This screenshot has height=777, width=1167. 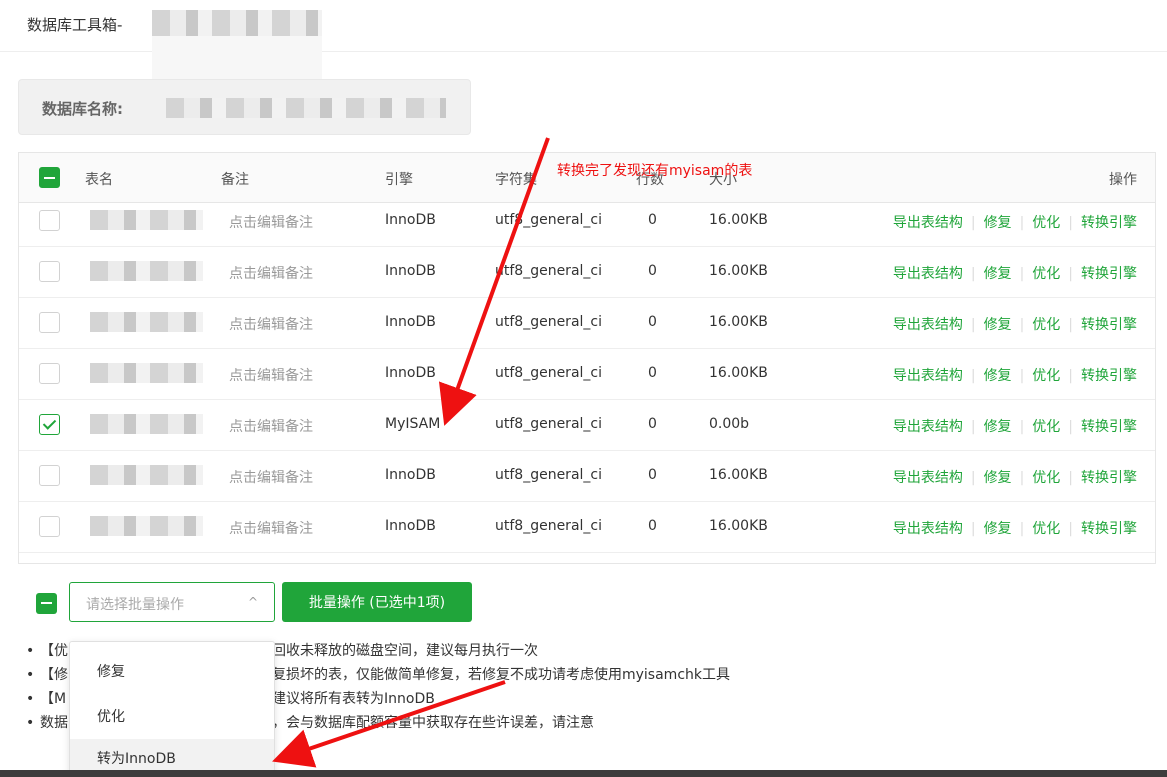 What do you see at coordinates (99, 180) in the screenshot?
I see `column-table-name: 表名` at bounding box center [99, 180].